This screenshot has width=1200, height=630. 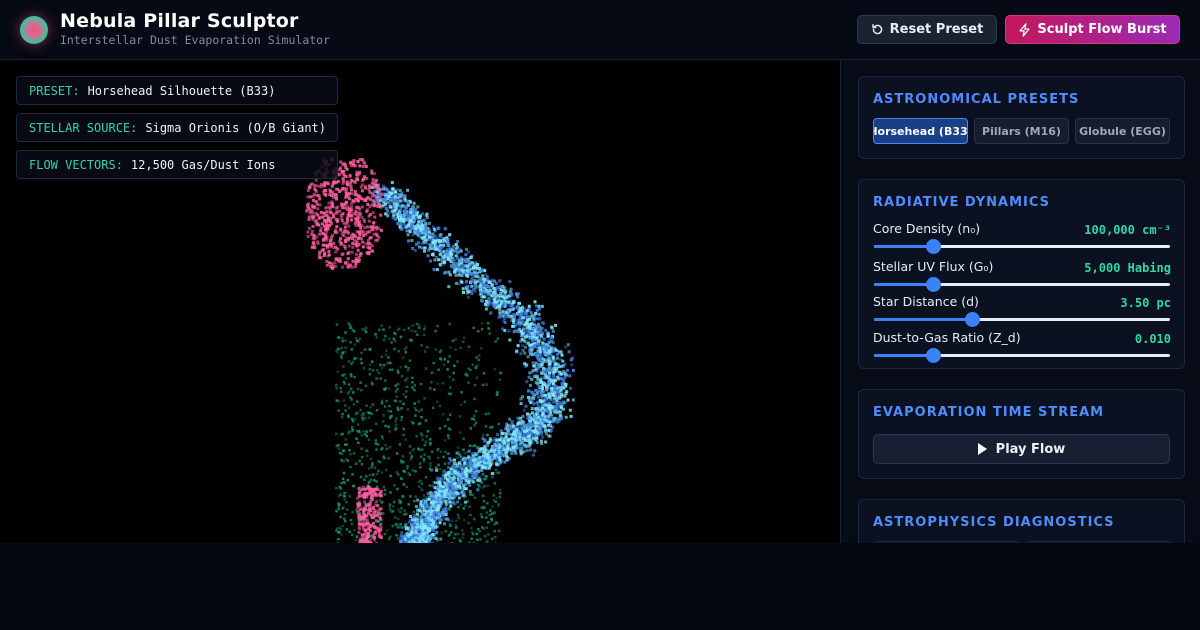 I want to click on time-stream-title: EVAPORATION TIME STREAM, so click(x=989, y=412).